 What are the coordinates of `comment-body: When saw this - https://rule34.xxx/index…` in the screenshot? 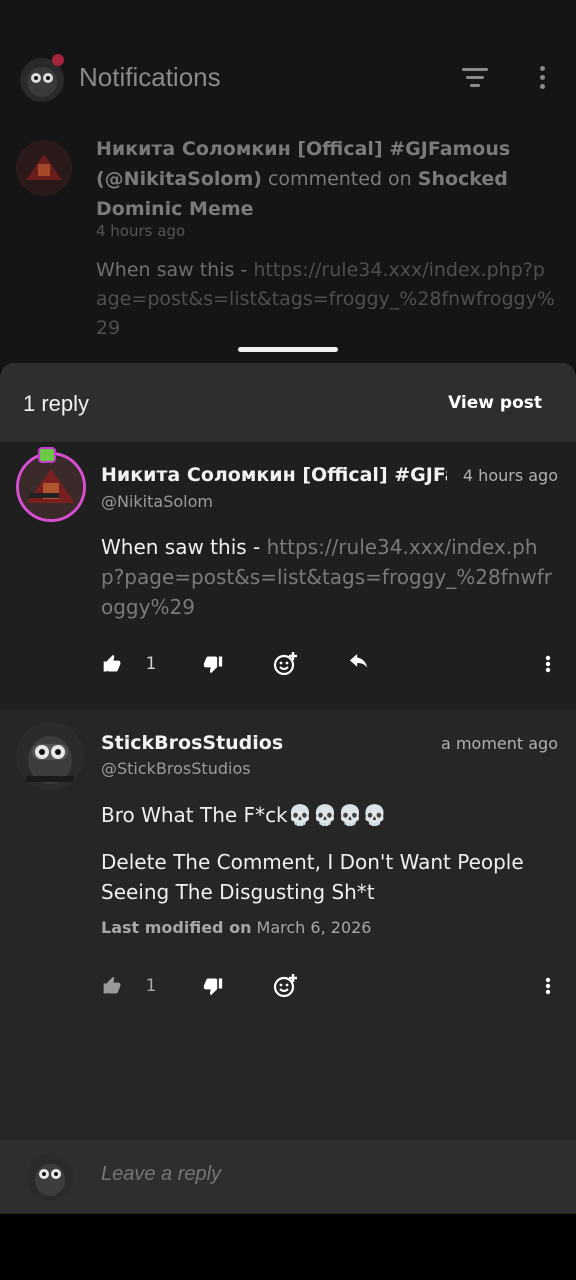 It's located at (330, 577).